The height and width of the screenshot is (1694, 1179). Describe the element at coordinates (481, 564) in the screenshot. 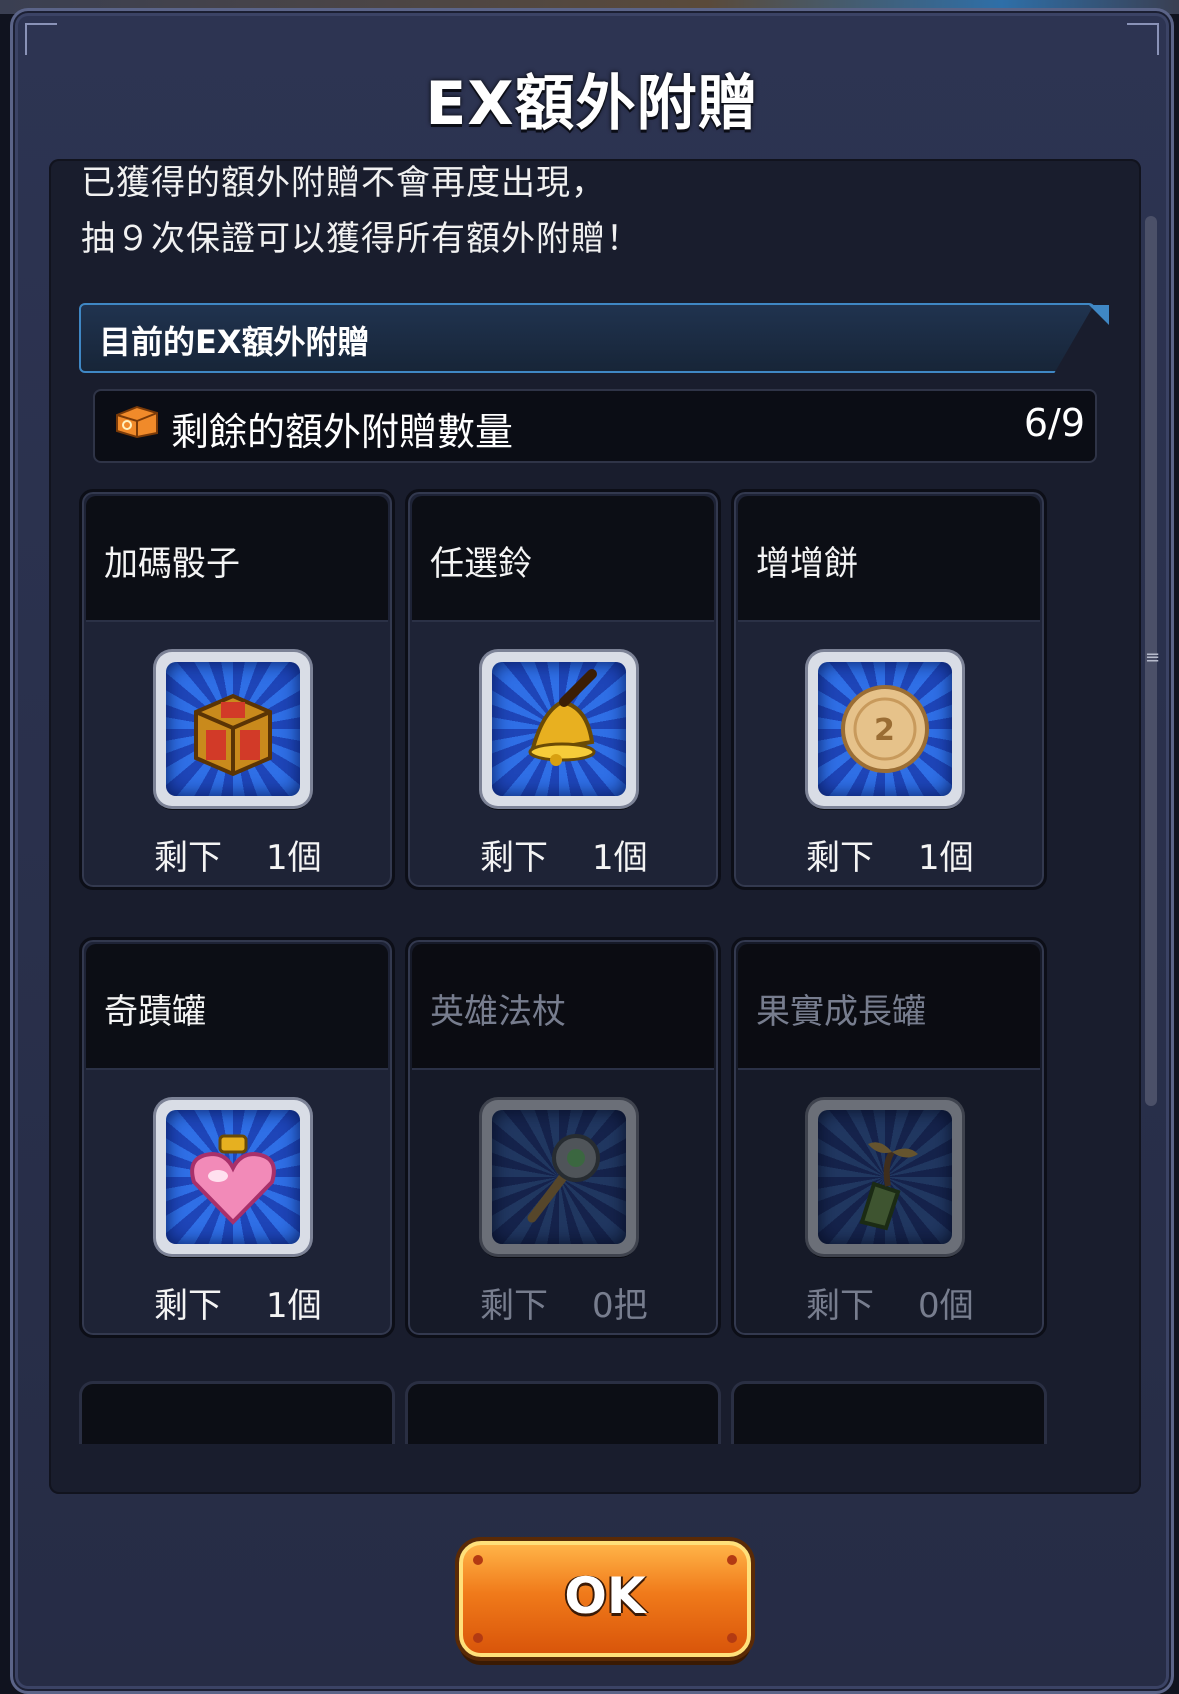

I see `item-name: 任選鈴` at that location.